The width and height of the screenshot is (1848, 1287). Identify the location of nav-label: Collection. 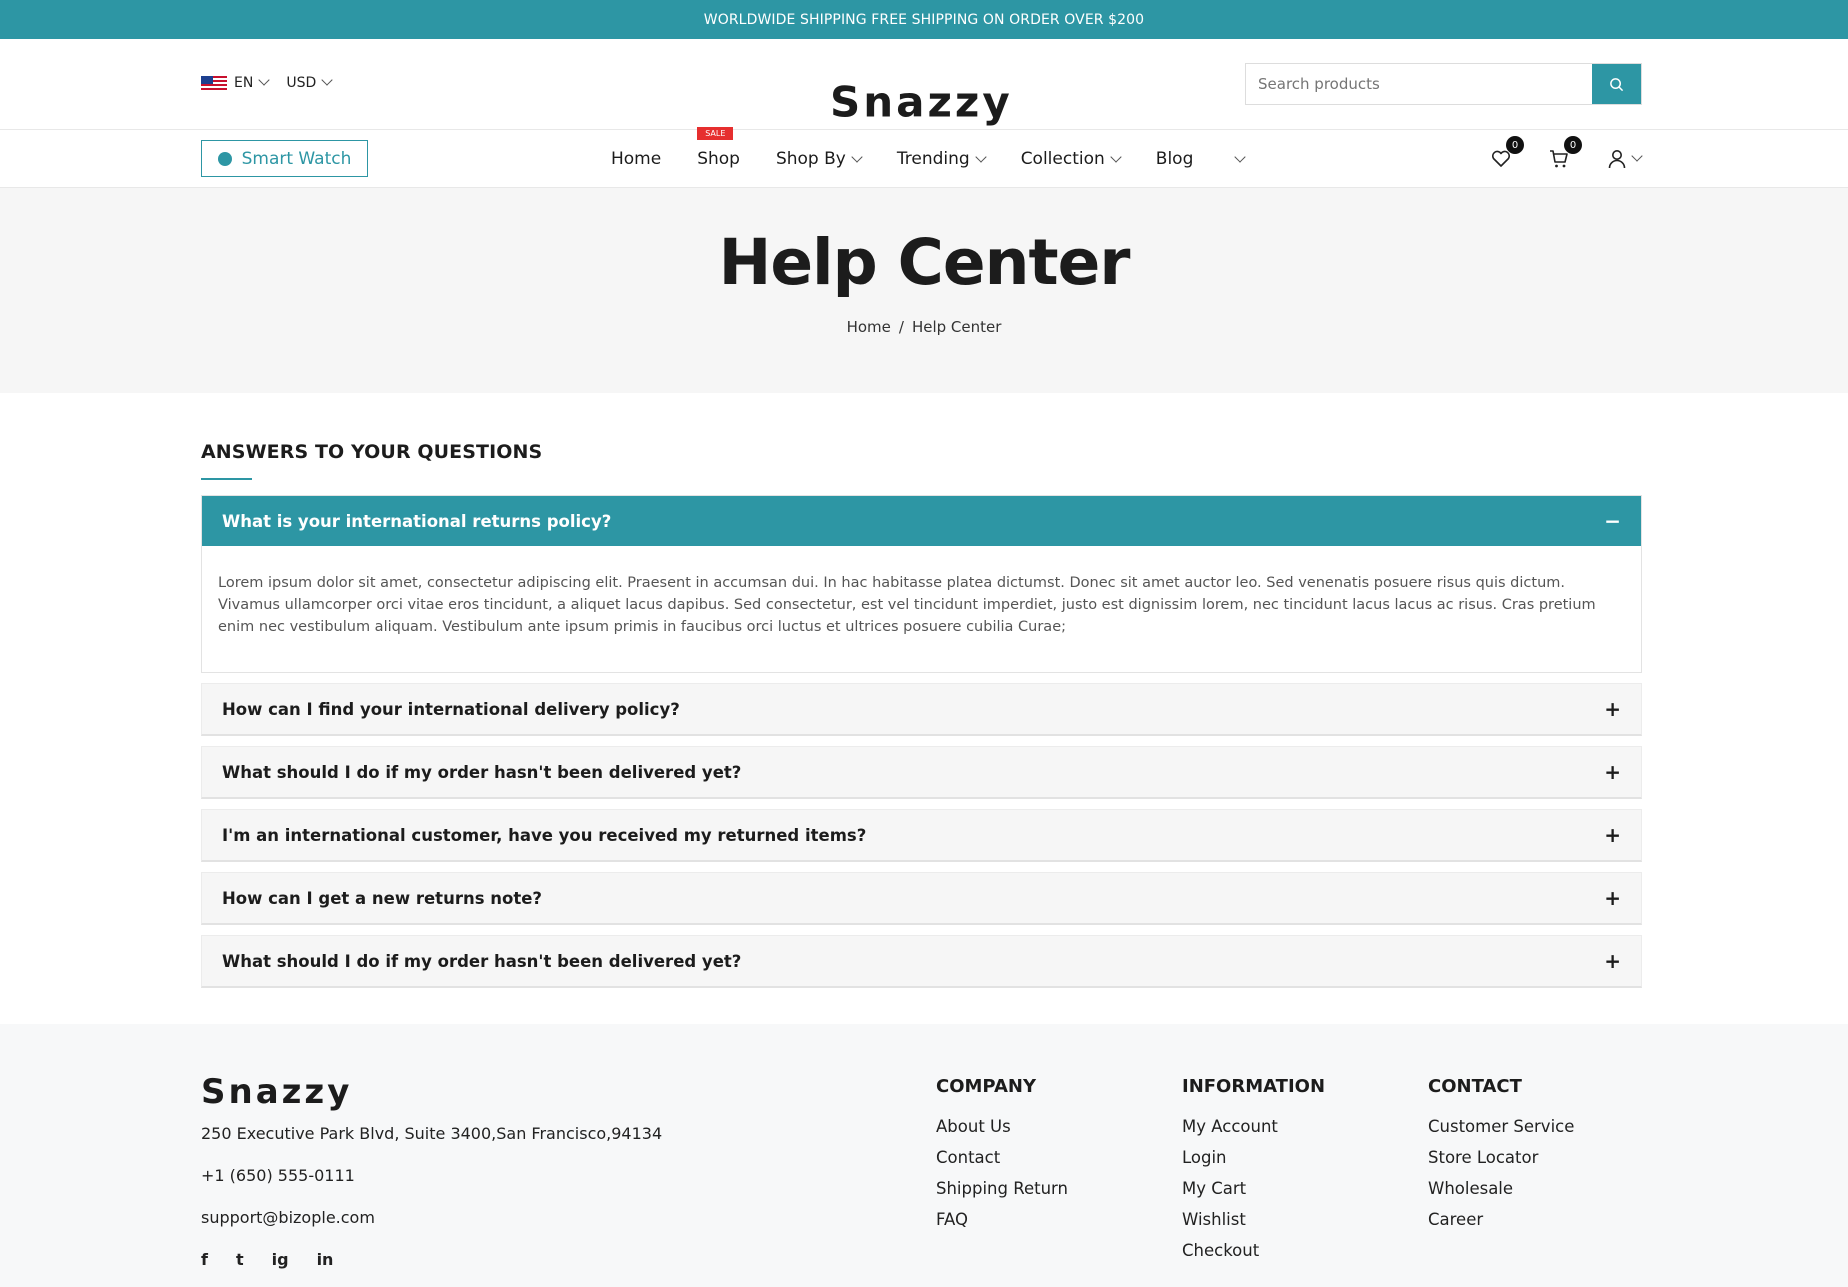
(1062, 159).